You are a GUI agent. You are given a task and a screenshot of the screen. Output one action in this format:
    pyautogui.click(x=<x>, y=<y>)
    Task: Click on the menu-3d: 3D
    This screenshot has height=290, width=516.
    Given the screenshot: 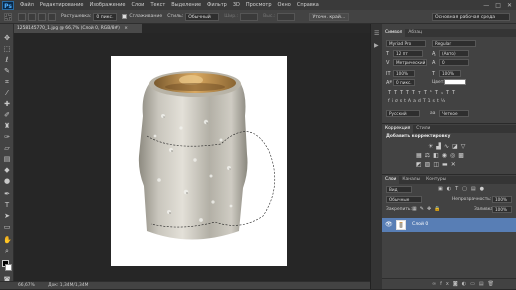 What is the action you would take?
    pyautogui.click(x=236, y=5)
    